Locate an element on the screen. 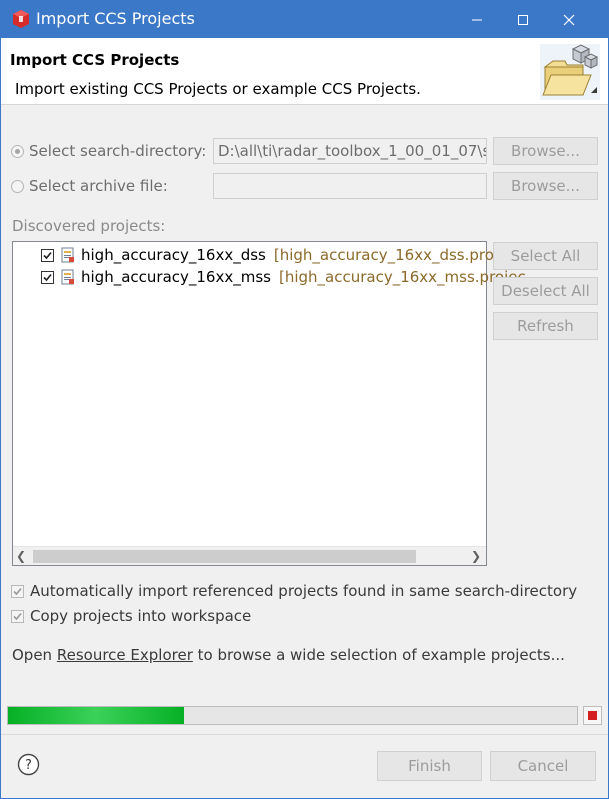 The image size is (609, 799). cancel-button: Cancel is located at coordinates (543, 766).